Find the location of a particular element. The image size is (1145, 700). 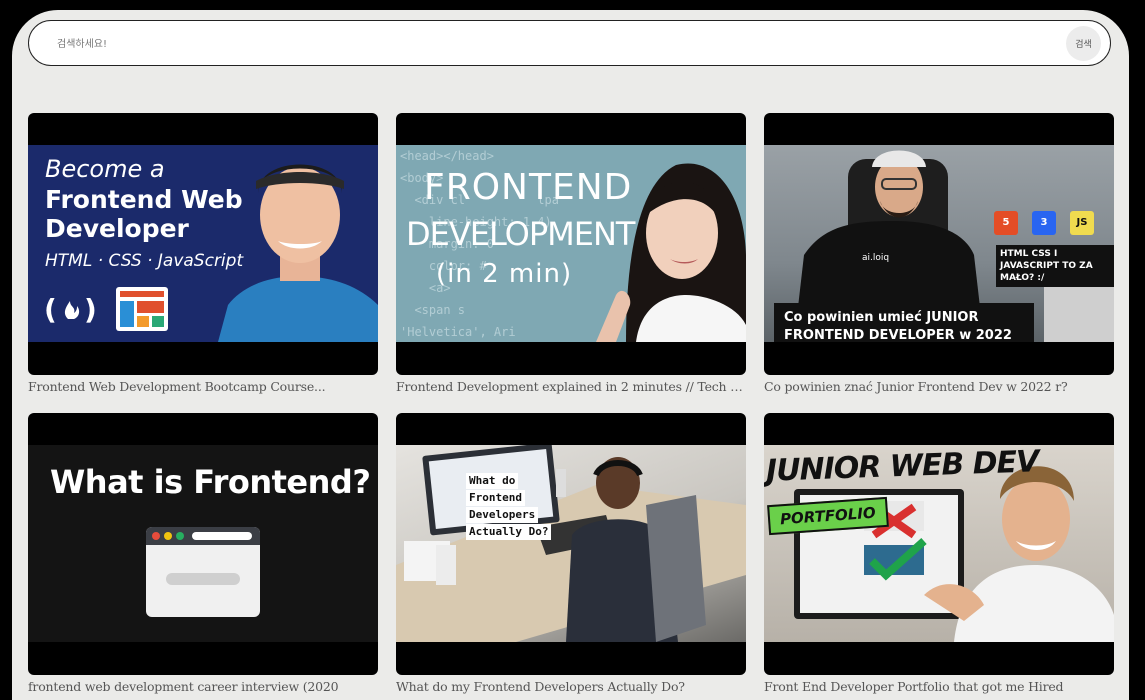

browser-window-icon is located at coordinates (203, 572).